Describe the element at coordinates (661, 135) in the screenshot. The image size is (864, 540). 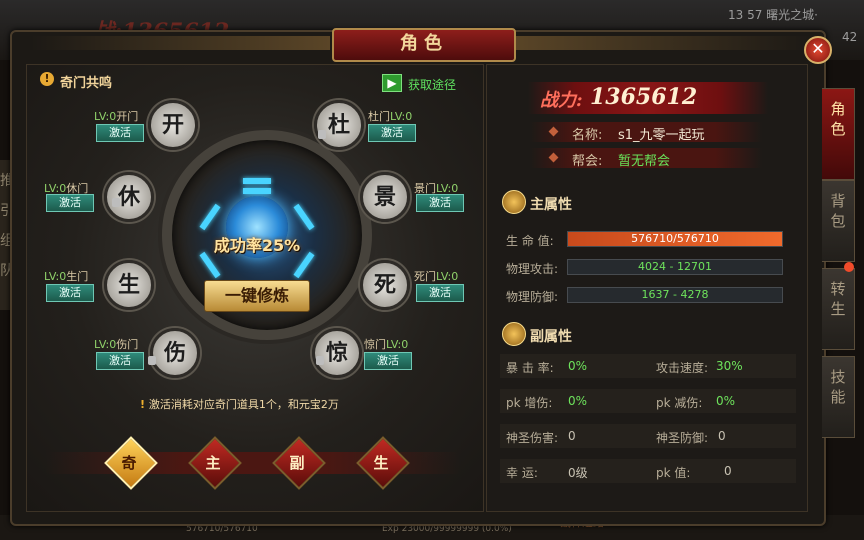
I see `name-value: s1_九零一起玩` at that location.